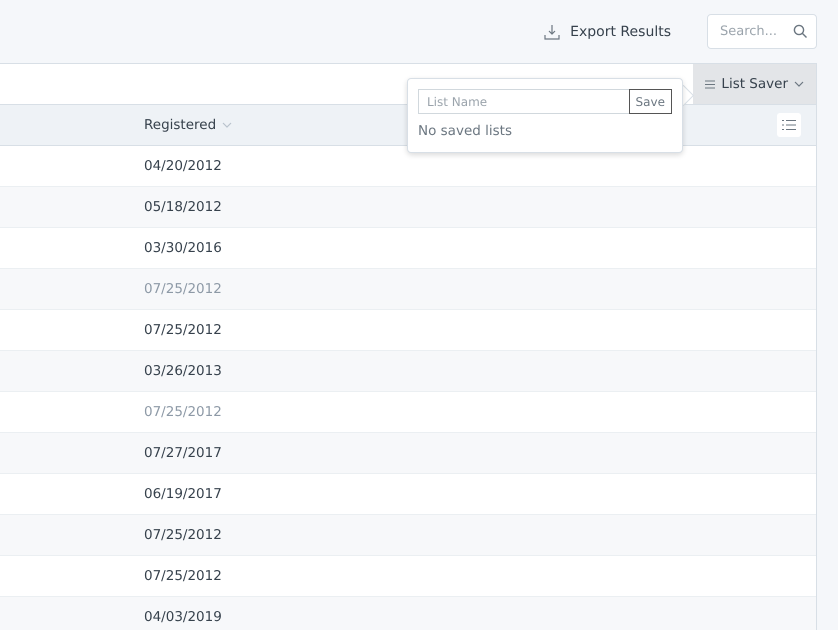 The width and height of the screenshot is (838, 630). Describe the element at coordinates (183, 617) in the screenshot. I see `table-cell: 04/03/2019` at that location.